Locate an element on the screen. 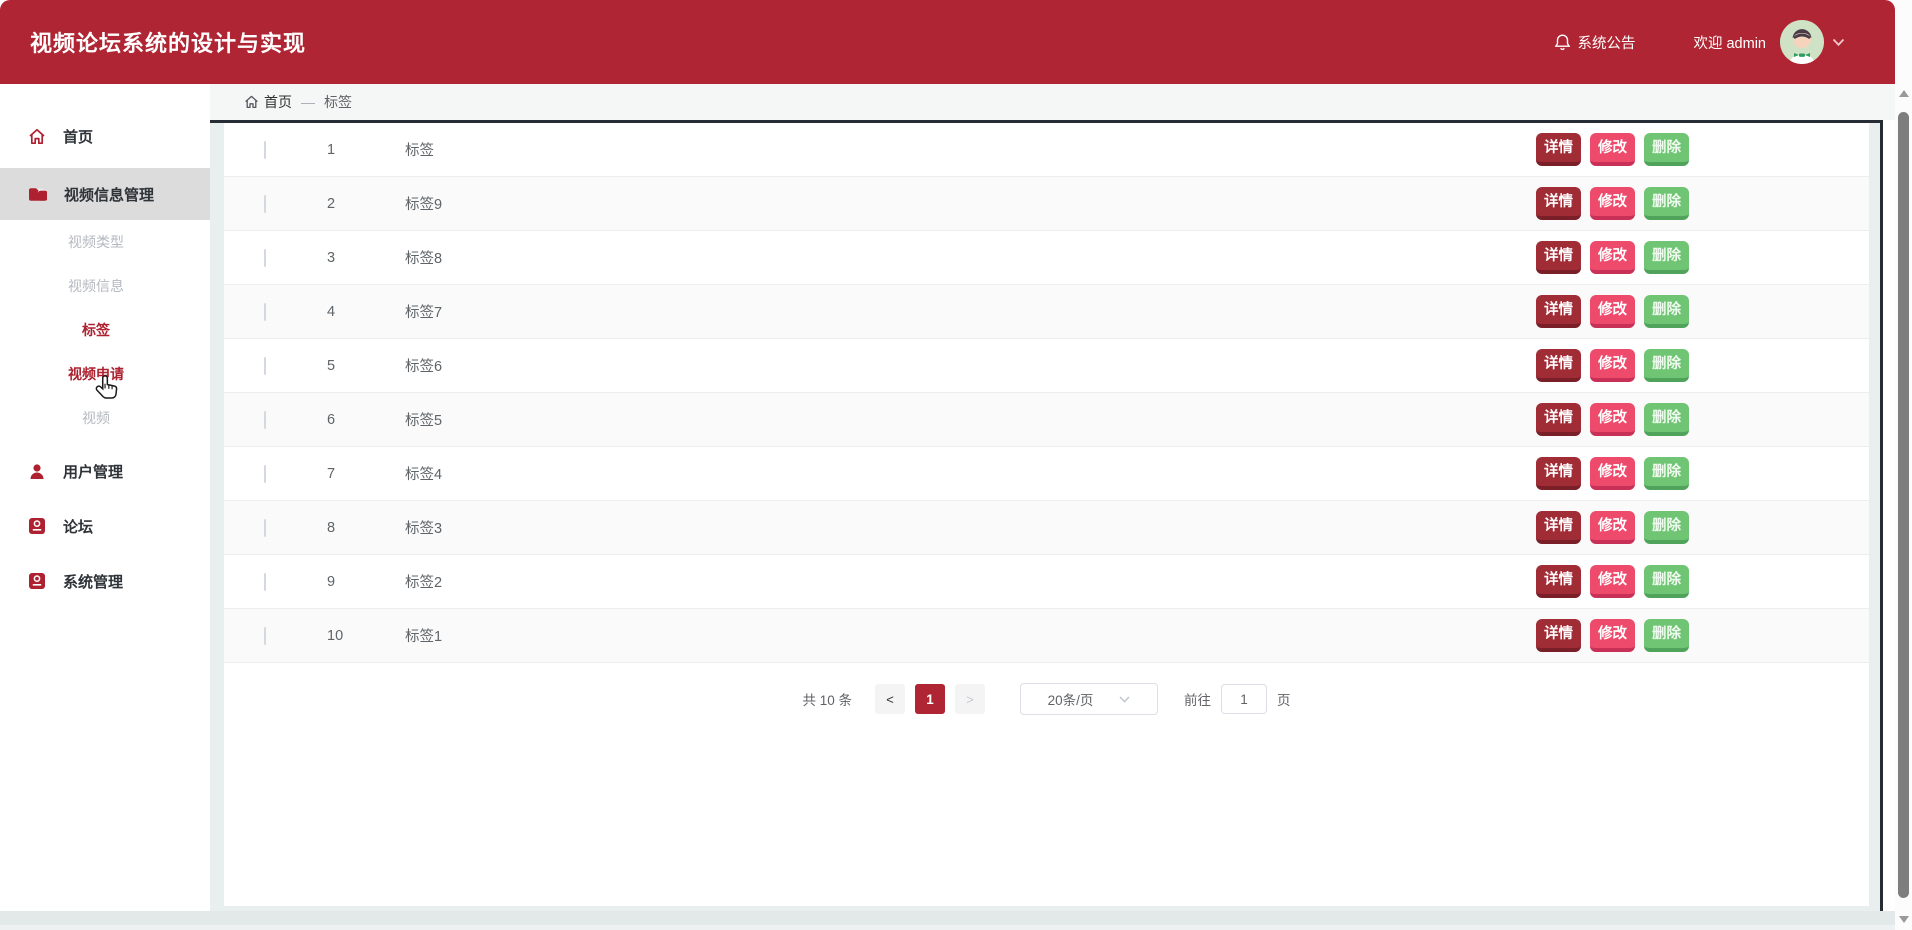 This screenshot has width=1912, height=930. header-right: 系统公告 欢迎 admin is located at coordinates (1699, 42).